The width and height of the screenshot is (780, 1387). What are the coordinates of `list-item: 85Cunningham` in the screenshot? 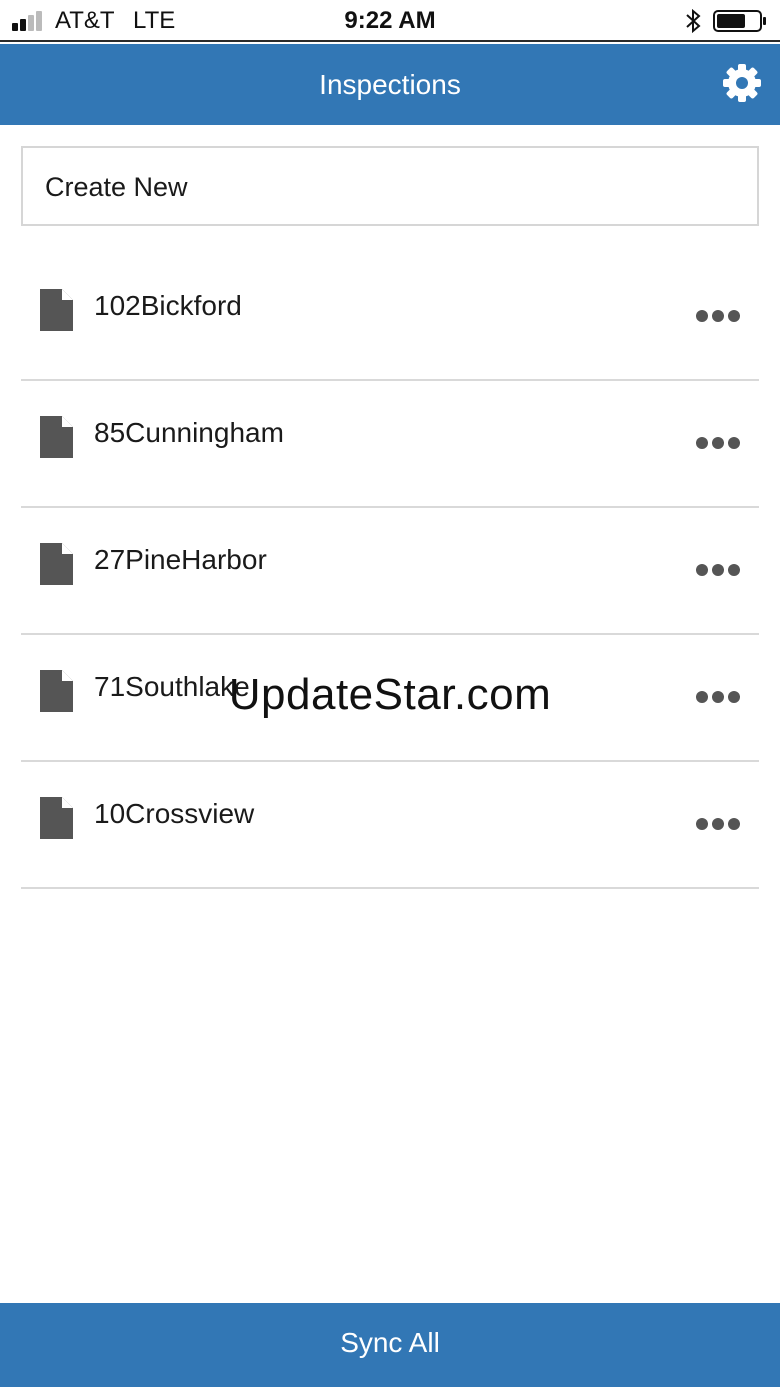 It's located at (390, 444).